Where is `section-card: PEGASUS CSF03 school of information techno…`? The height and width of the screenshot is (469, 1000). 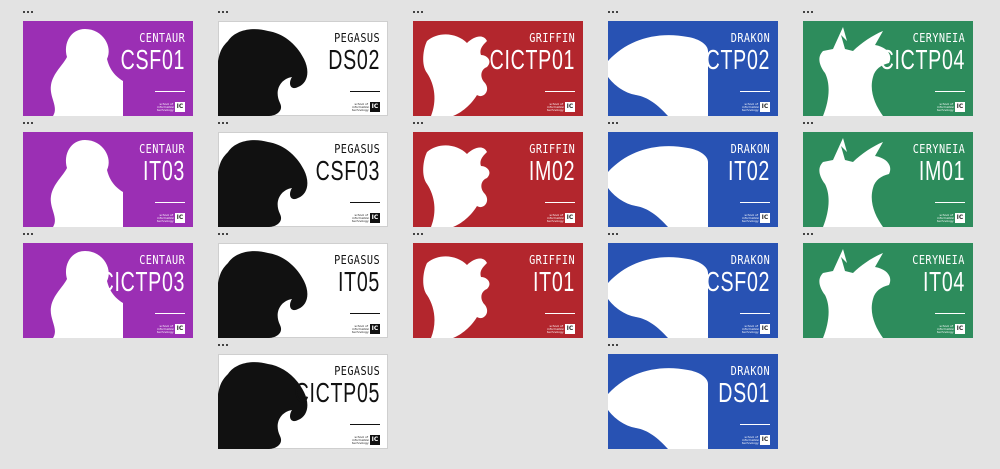 section-card: PEGASUS CSF03 school of information techno… is located at coordinates (303, 179).